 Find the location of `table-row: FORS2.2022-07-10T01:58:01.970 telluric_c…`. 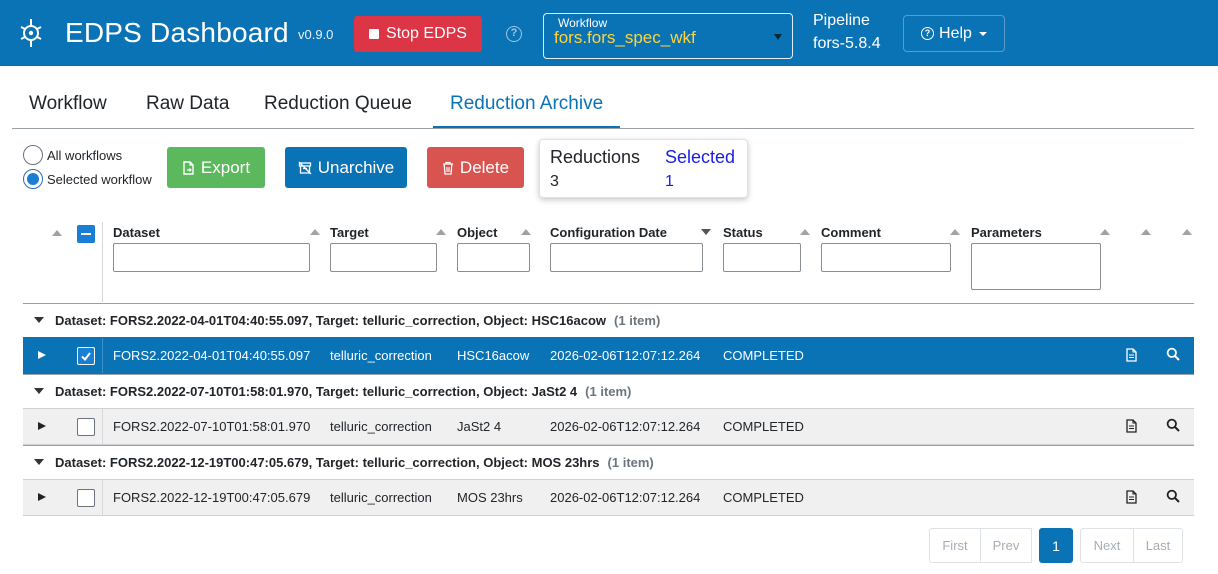

table-row: FORS2.2022-07-10T01:58:01.970 telluric_c… is located at coordinates (608, 426).